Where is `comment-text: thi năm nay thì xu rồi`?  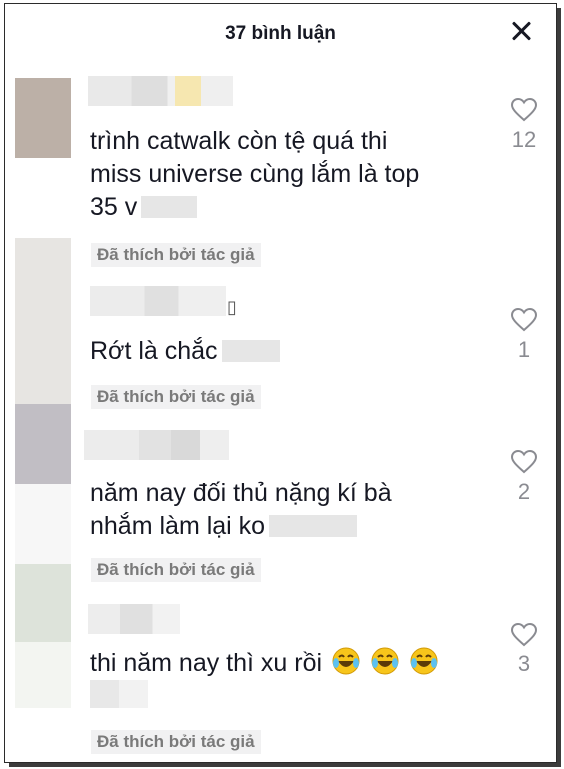 comment-text: thi năm nay thì xu rồi is located at coordinates (290, 663).